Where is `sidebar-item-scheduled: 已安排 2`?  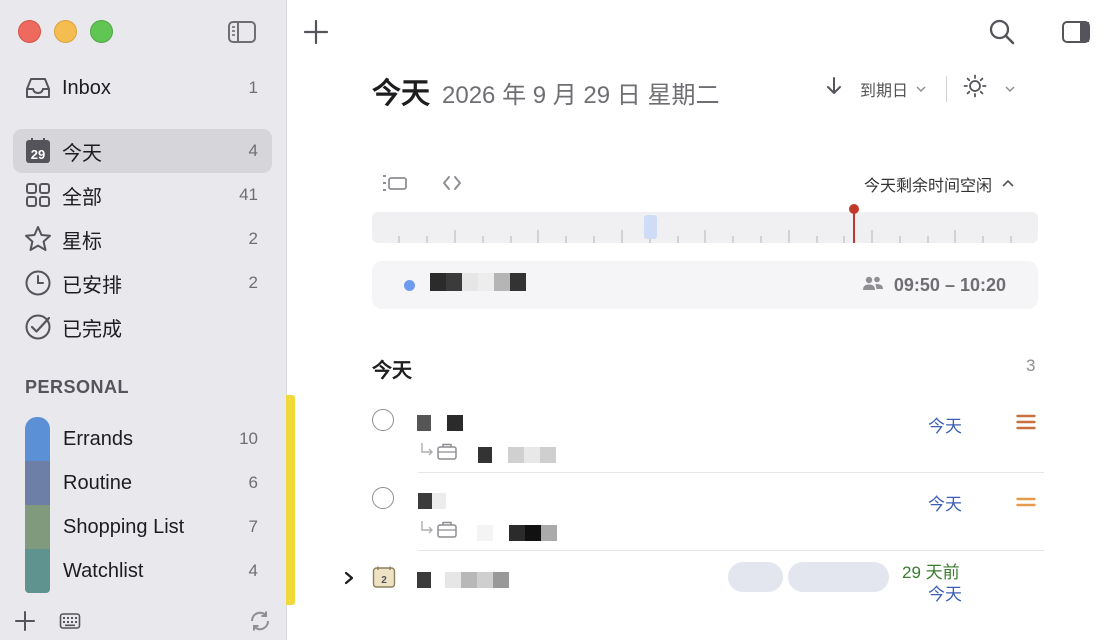
sidebar-item-scheduled: 已安排 2 is located at coordinates (142, 283).